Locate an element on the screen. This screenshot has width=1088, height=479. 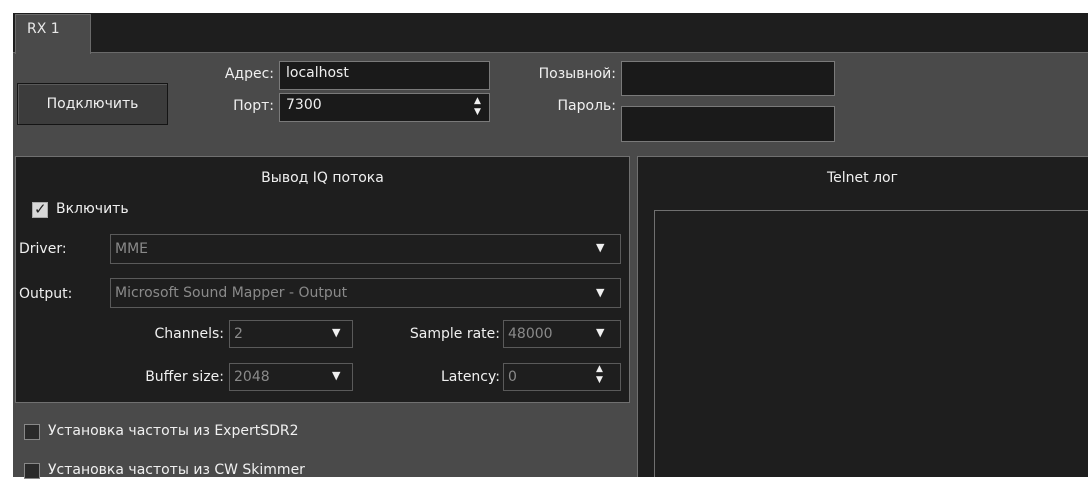
port-spin-buttons: ▲ ▼ is located at coordinates (481, 108).